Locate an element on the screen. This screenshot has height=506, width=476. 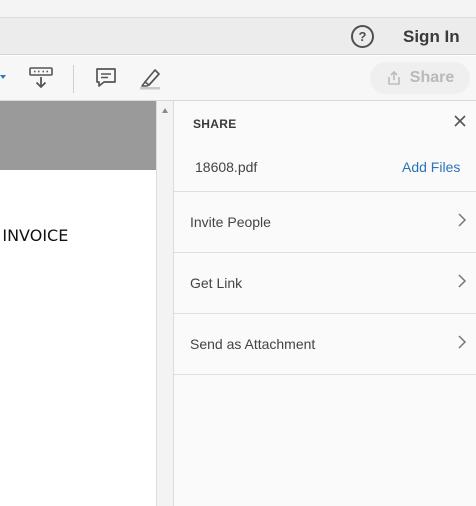
invite-people-option: Invite People is located at coordinates (325, 222).